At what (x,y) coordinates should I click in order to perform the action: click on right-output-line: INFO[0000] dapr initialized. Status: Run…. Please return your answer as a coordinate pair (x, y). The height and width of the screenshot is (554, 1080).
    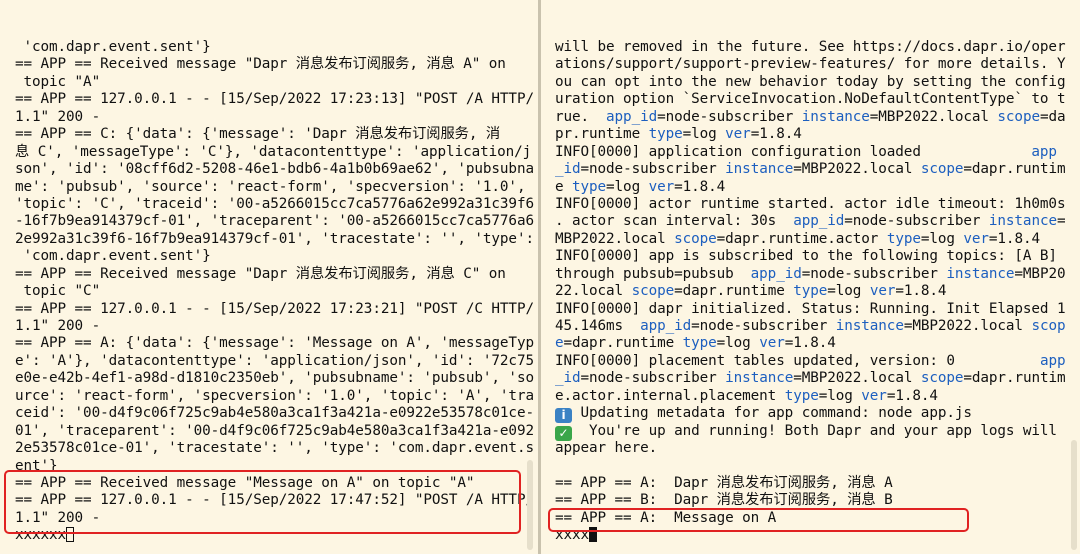
    Looking at the image, I should click on (817, 309).